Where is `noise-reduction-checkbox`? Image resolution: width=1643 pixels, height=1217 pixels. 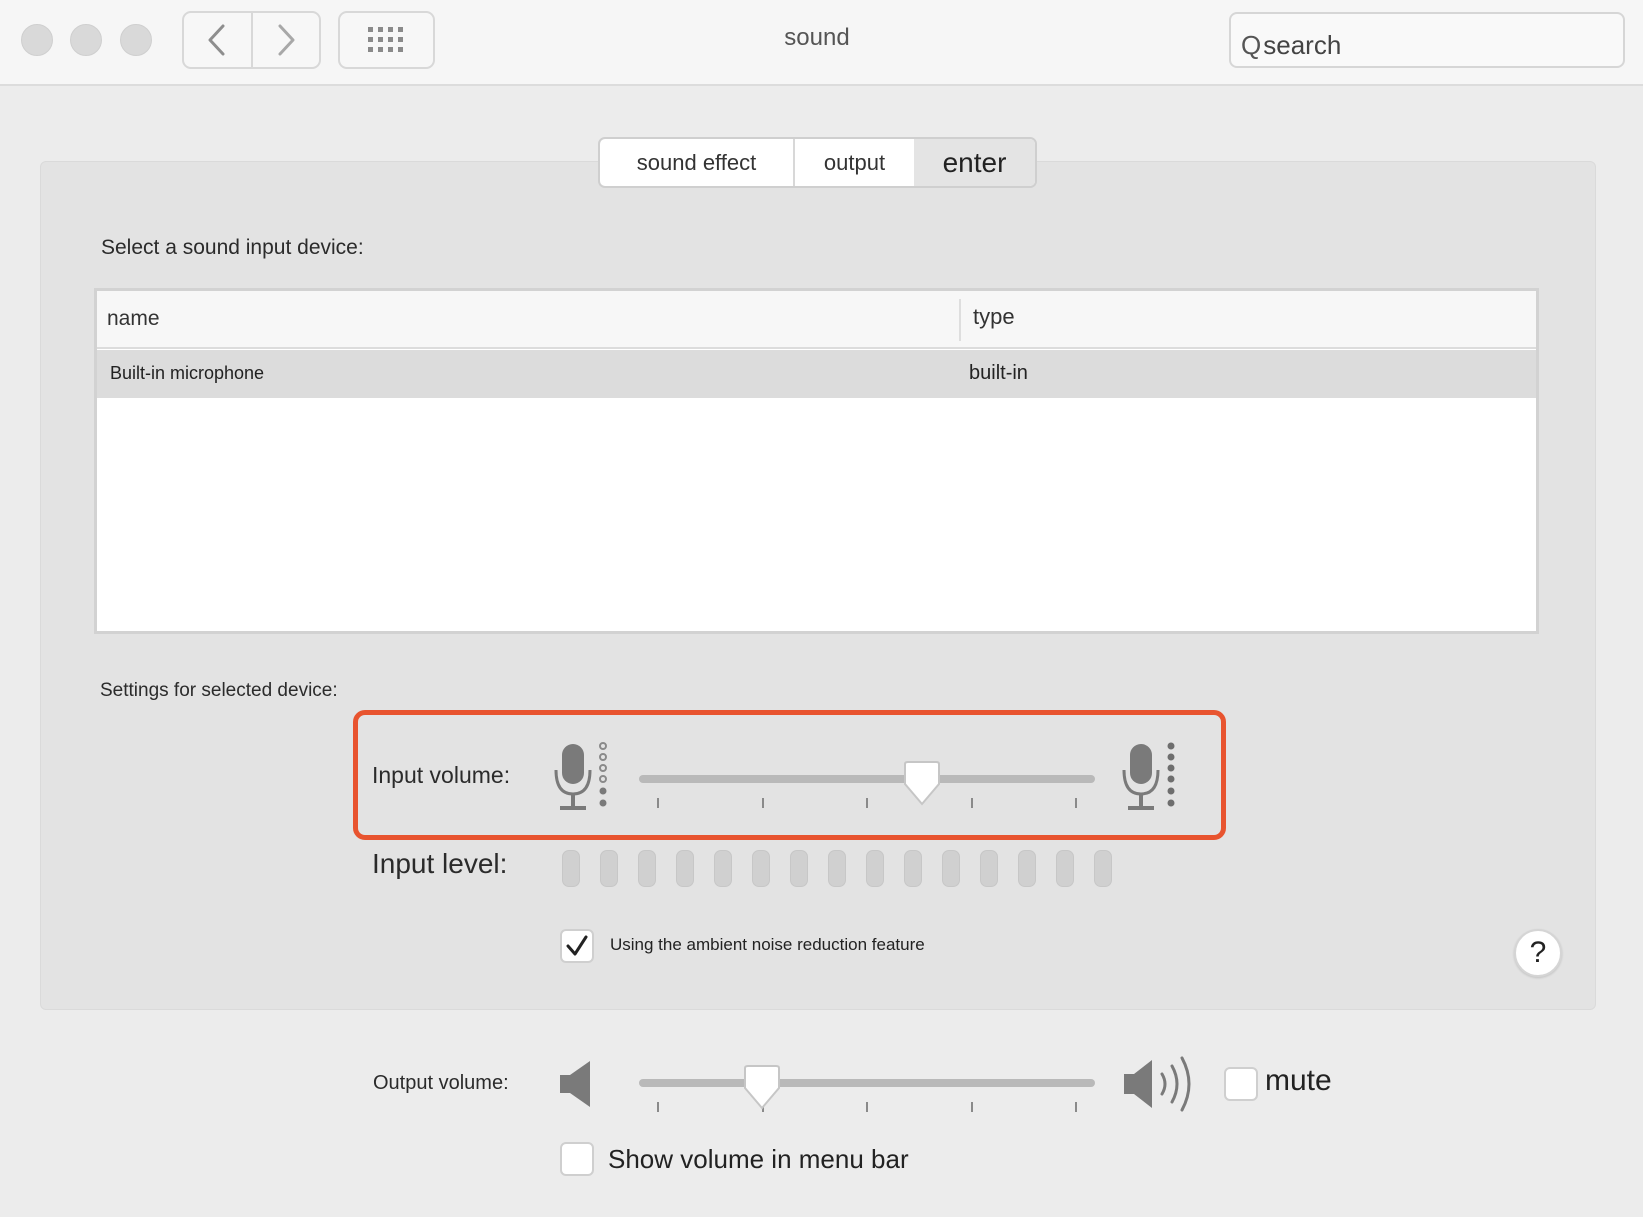
noise-reduction-checkbox is located at coordinates (577, 946).